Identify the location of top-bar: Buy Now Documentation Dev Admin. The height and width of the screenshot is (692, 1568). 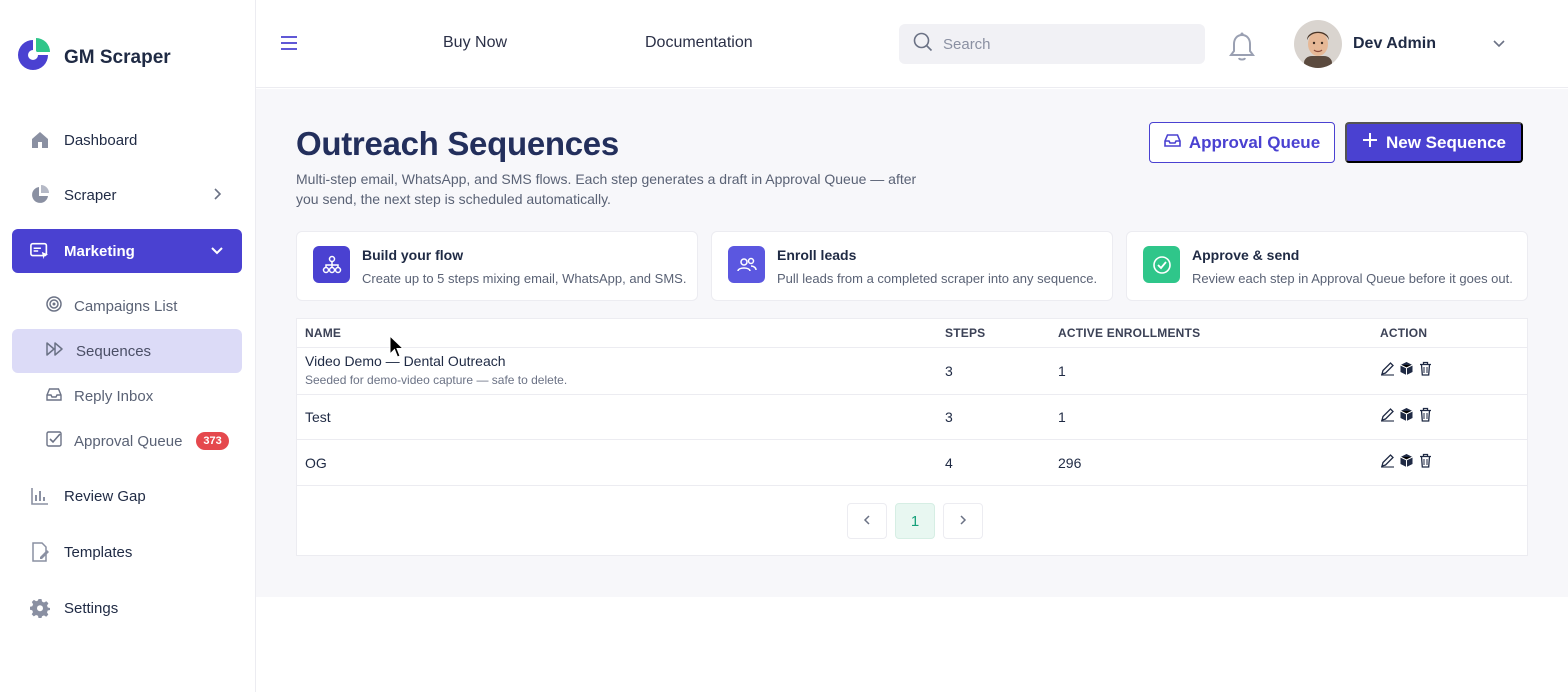
(912, 44).